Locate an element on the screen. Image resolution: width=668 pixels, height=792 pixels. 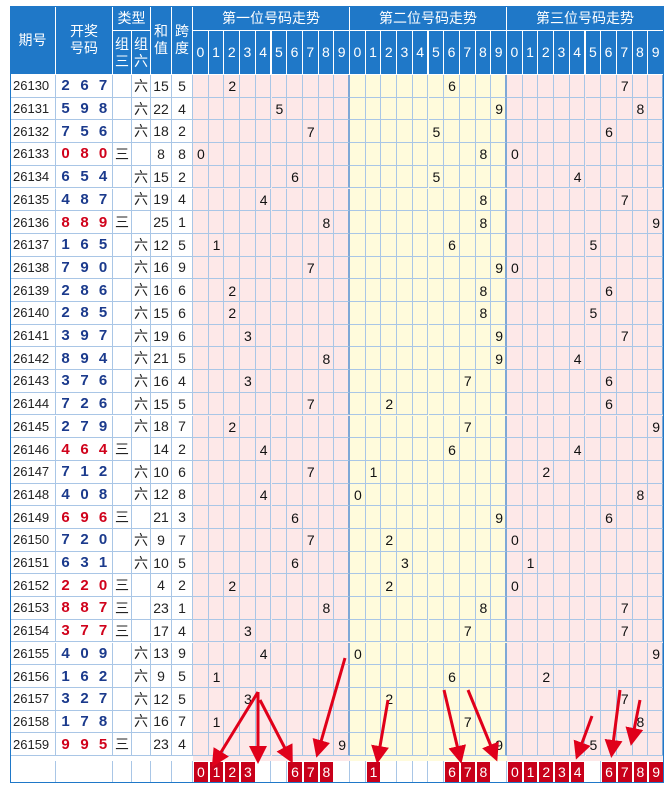
zone1-mark-4: 4 is located at coordinates (263, 199).